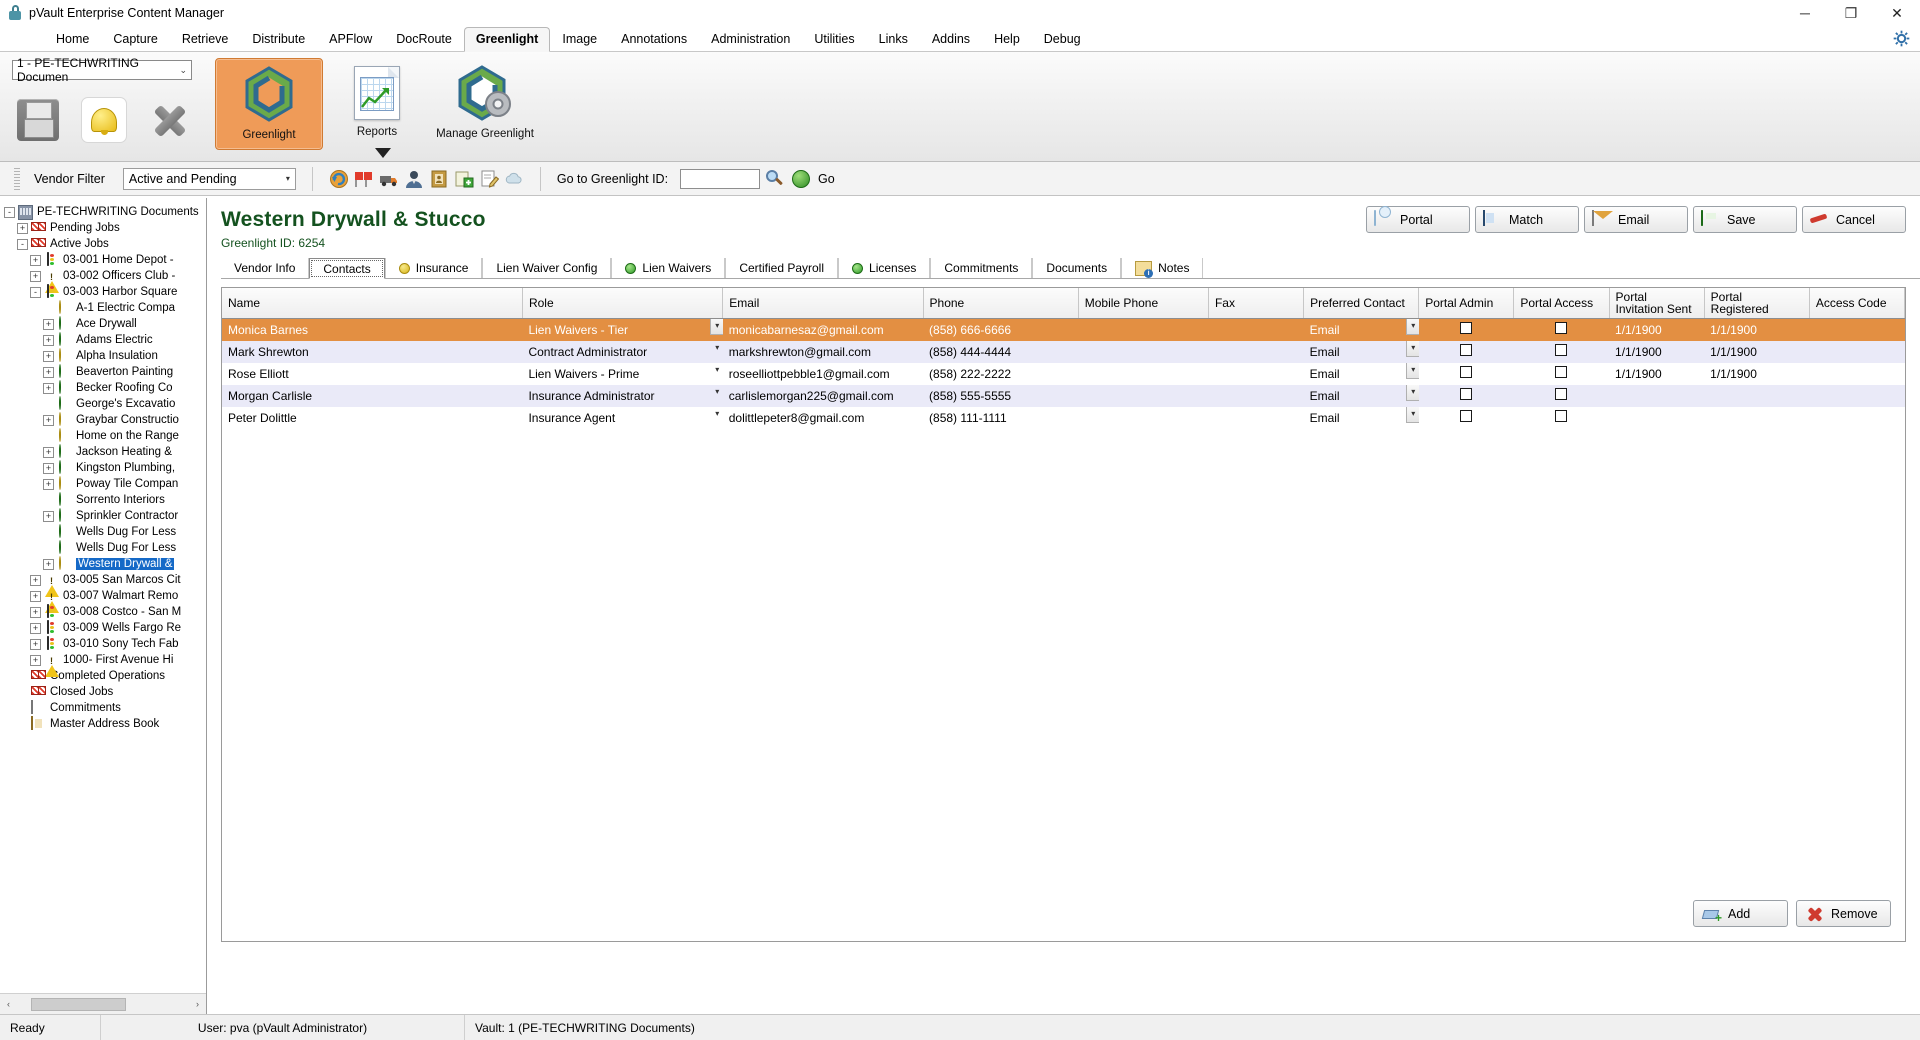  Describe the element at coordinates (103, 467) in the screenshot. I see `tree-node: + Kingston Plumbing,` at that location.